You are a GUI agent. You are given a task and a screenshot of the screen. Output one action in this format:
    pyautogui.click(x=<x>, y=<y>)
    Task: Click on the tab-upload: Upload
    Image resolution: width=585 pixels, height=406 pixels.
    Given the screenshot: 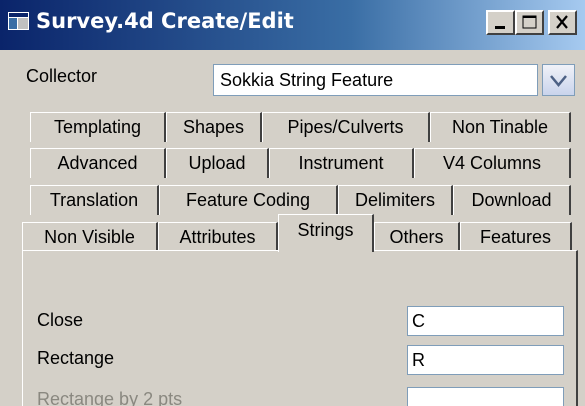 What is the action you would take?
    pyautogui.click(x=217, y=163)
    